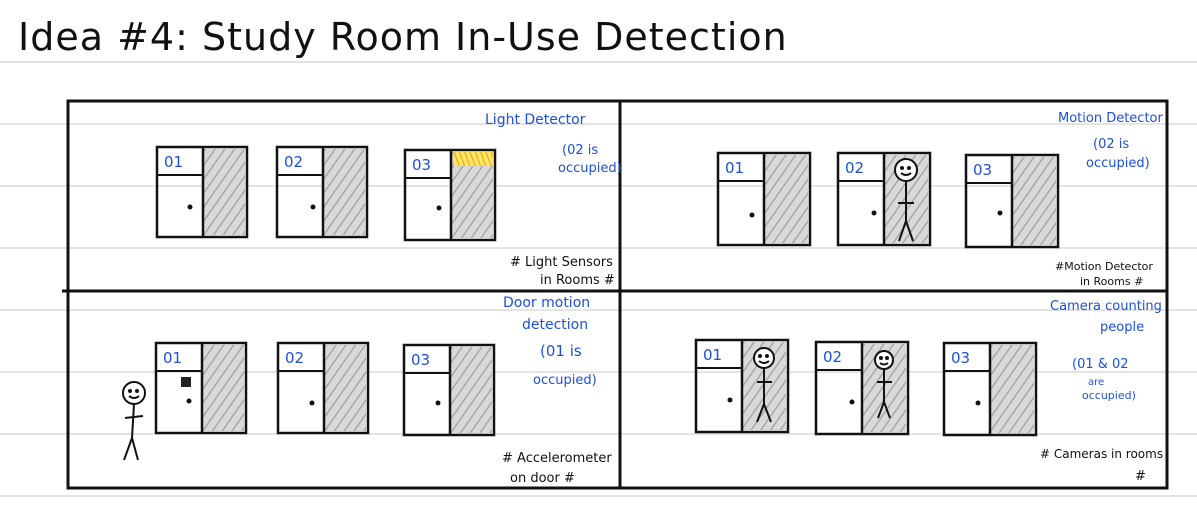 This screenshot has height=519, width=1197. I want to click on camera-panel-status-line3: occupied), so click(1109, 395).